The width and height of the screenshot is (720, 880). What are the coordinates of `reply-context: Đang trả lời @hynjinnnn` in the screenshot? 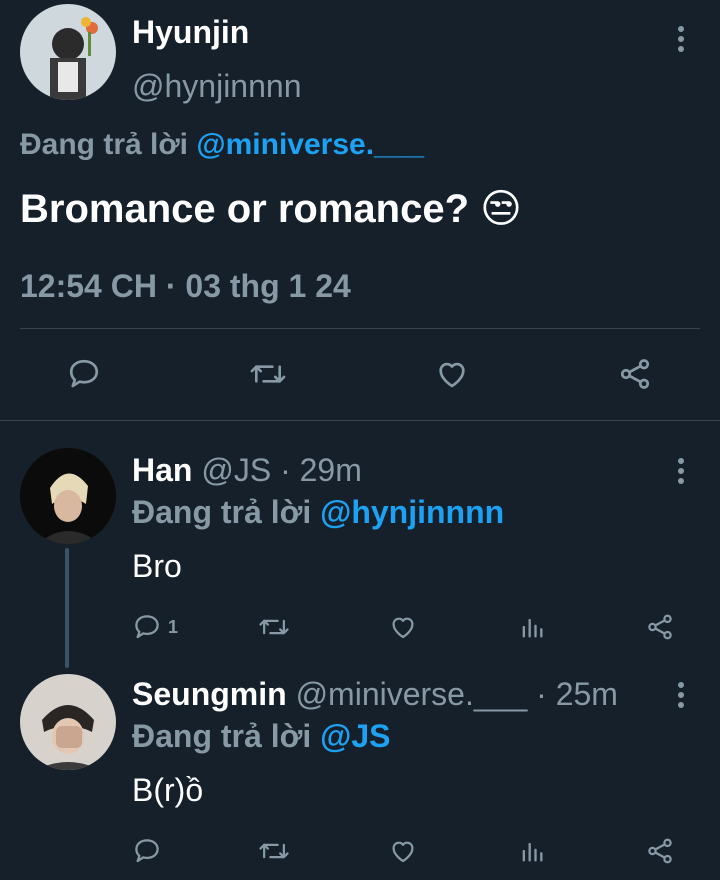 It's located at (318, 512).